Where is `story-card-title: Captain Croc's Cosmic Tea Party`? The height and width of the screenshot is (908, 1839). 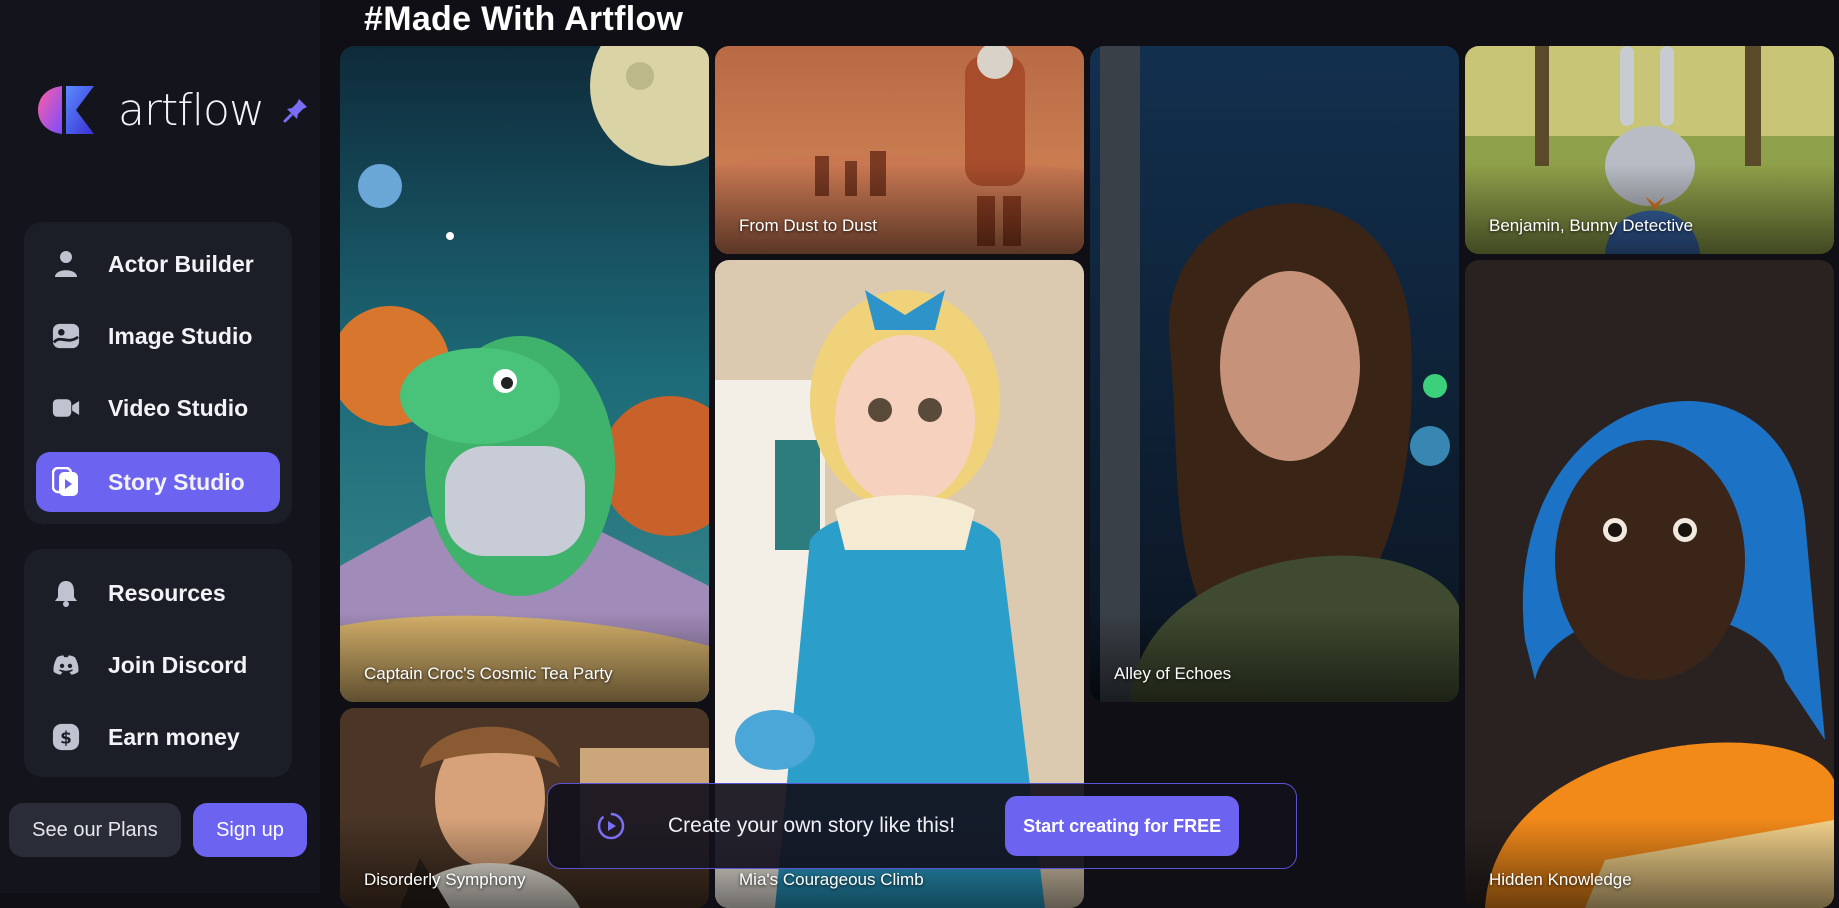 story-card-title: Captain Croc's Cosmic Tea Party is located at coordinates (488, 673).